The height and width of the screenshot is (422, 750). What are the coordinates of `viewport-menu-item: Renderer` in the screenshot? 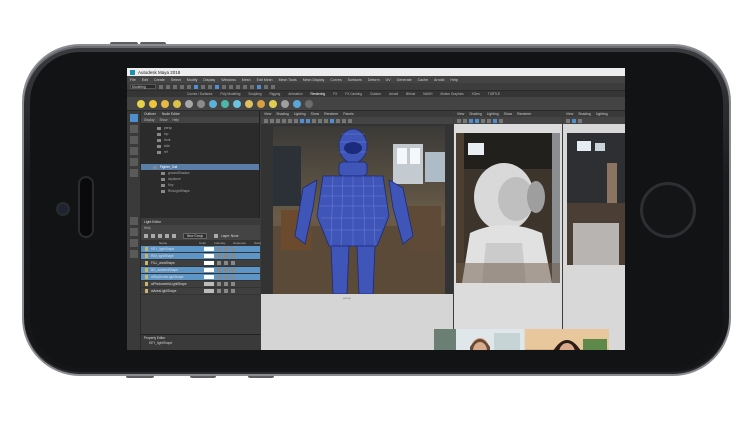 It's located at (524, 114).